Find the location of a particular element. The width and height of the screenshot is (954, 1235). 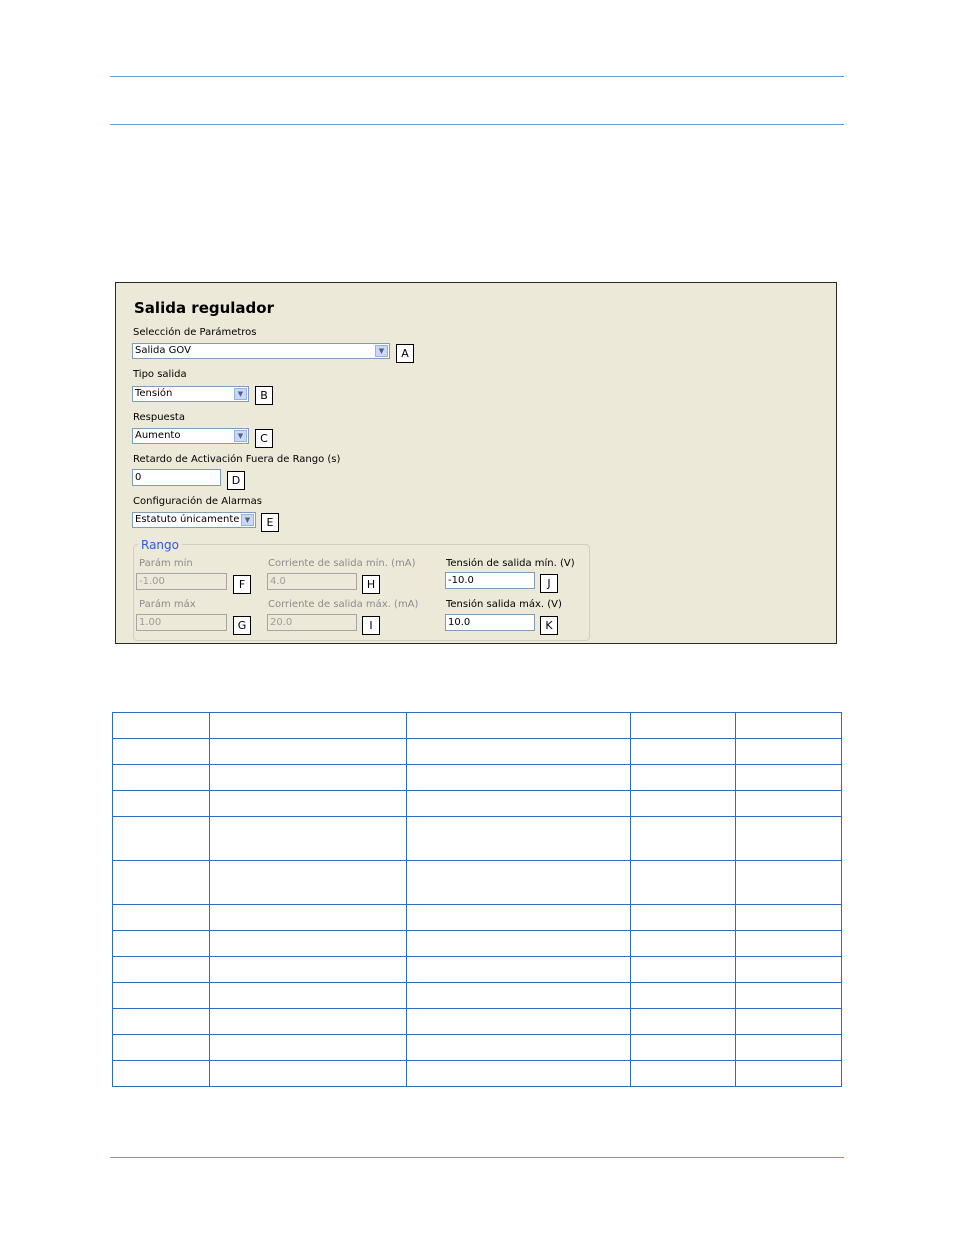

current-max-input: 20.0 is located at coordinates (312, 622).